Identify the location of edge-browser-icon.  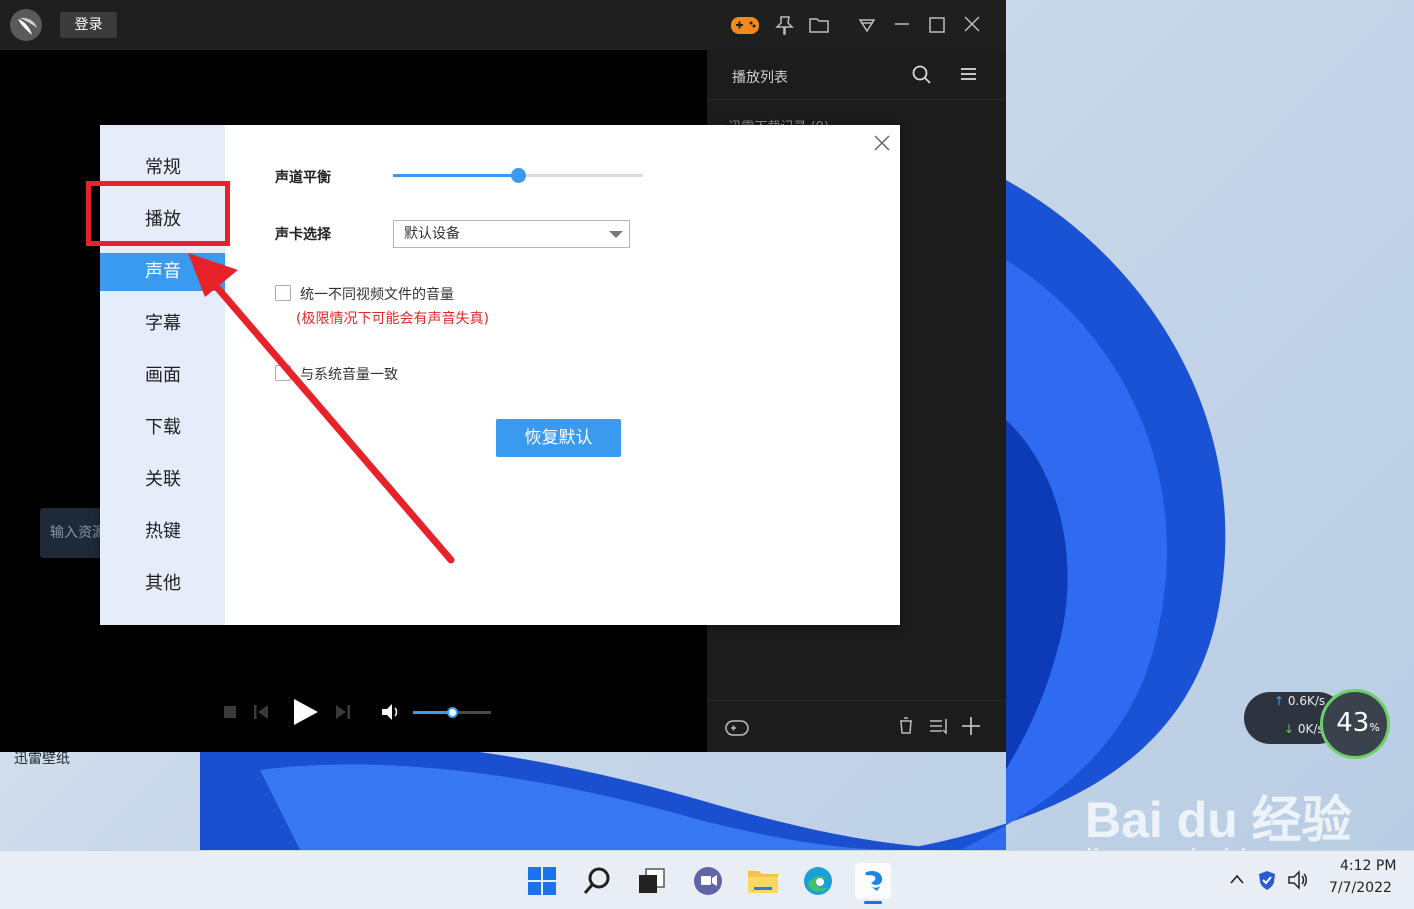
(818, 881).